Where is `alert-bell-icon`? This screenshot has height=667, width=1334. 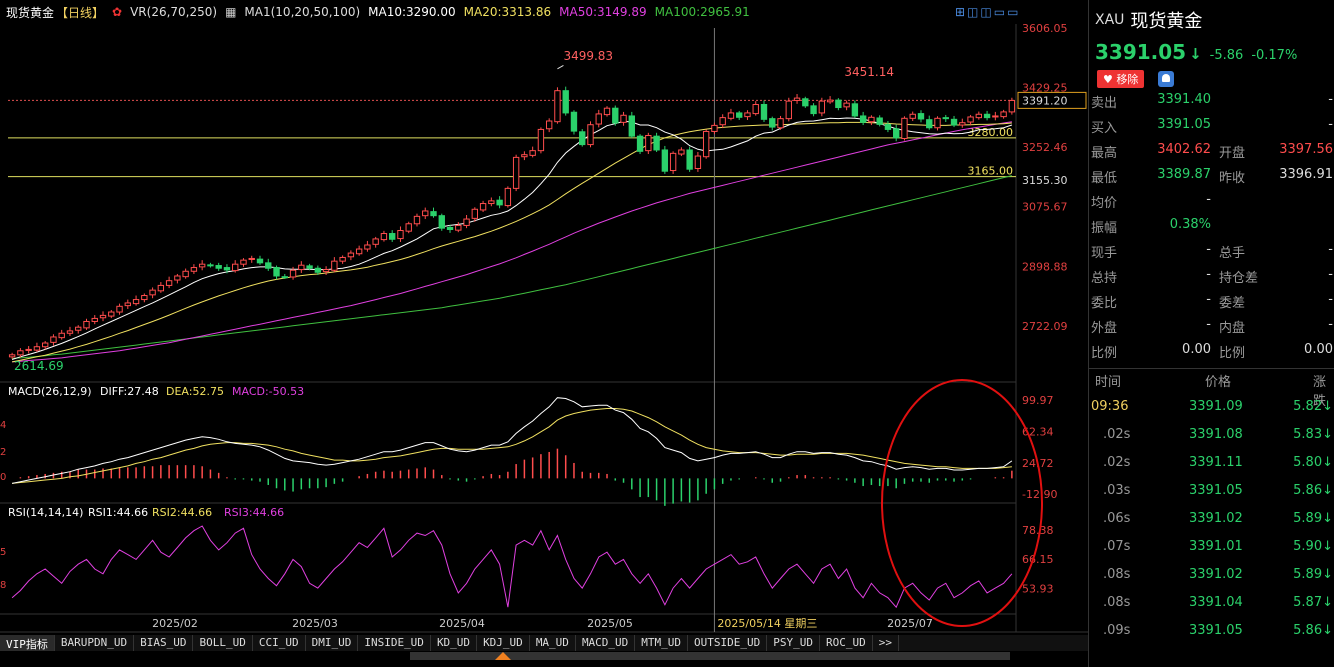 alert-bell-icon is located at coordinates (1166, 79).